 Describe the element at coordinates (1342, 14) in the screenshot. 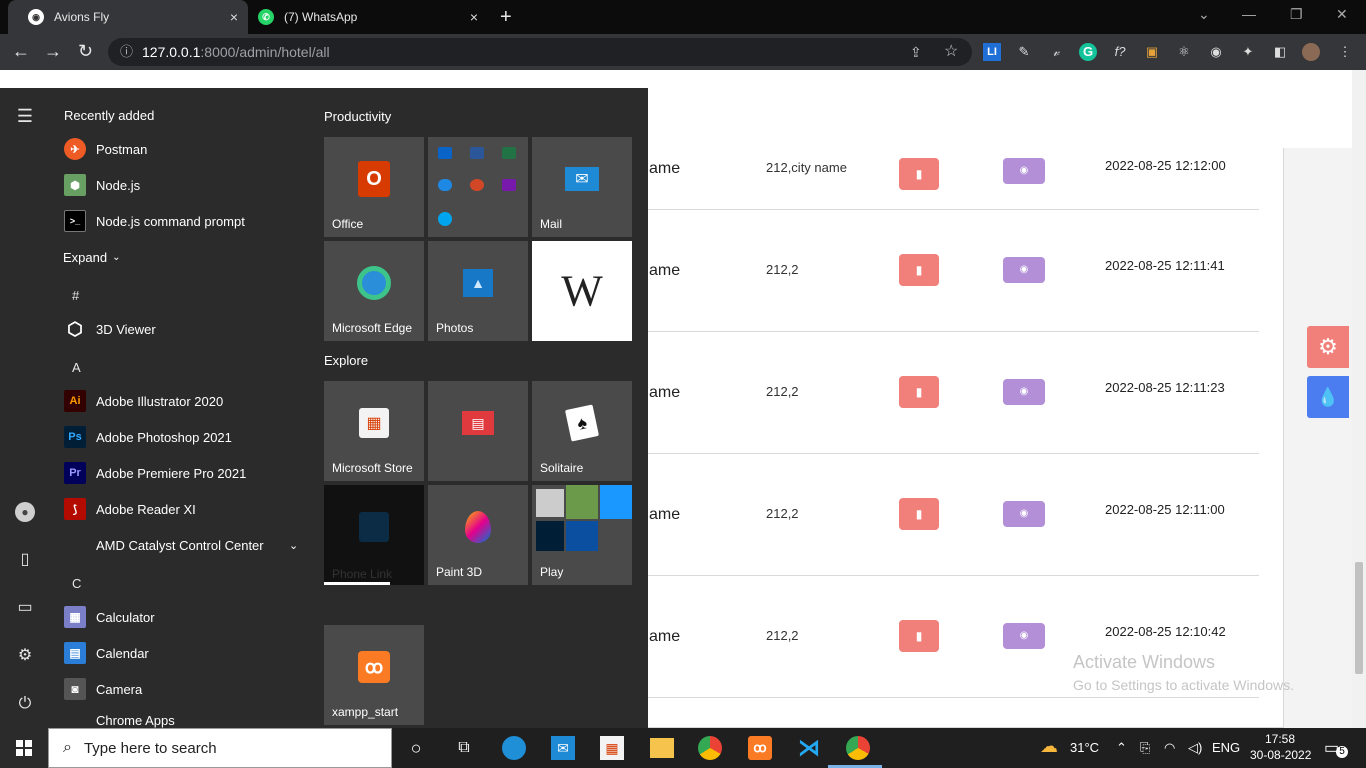

I see `close-window-button: ✕` at that location.